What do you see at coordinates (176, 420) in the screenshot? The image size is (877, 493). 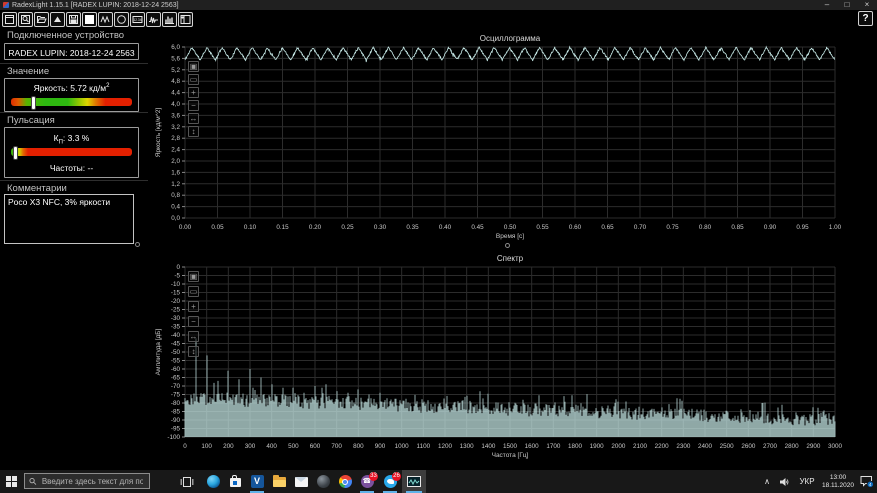 I see `svg-text: -90` at bounding box center [176, 420].